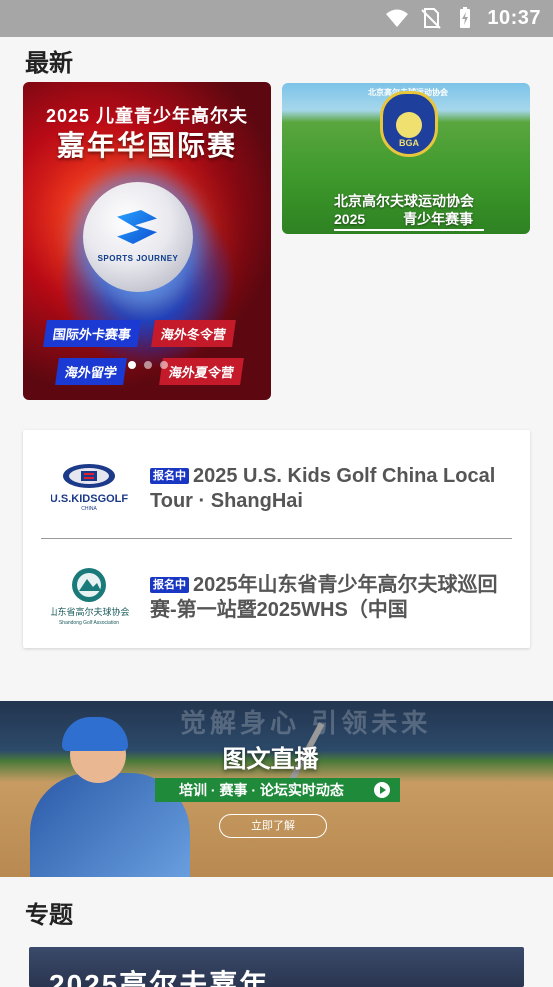  I want to click on sports-journey-logo, so click(137, 227).